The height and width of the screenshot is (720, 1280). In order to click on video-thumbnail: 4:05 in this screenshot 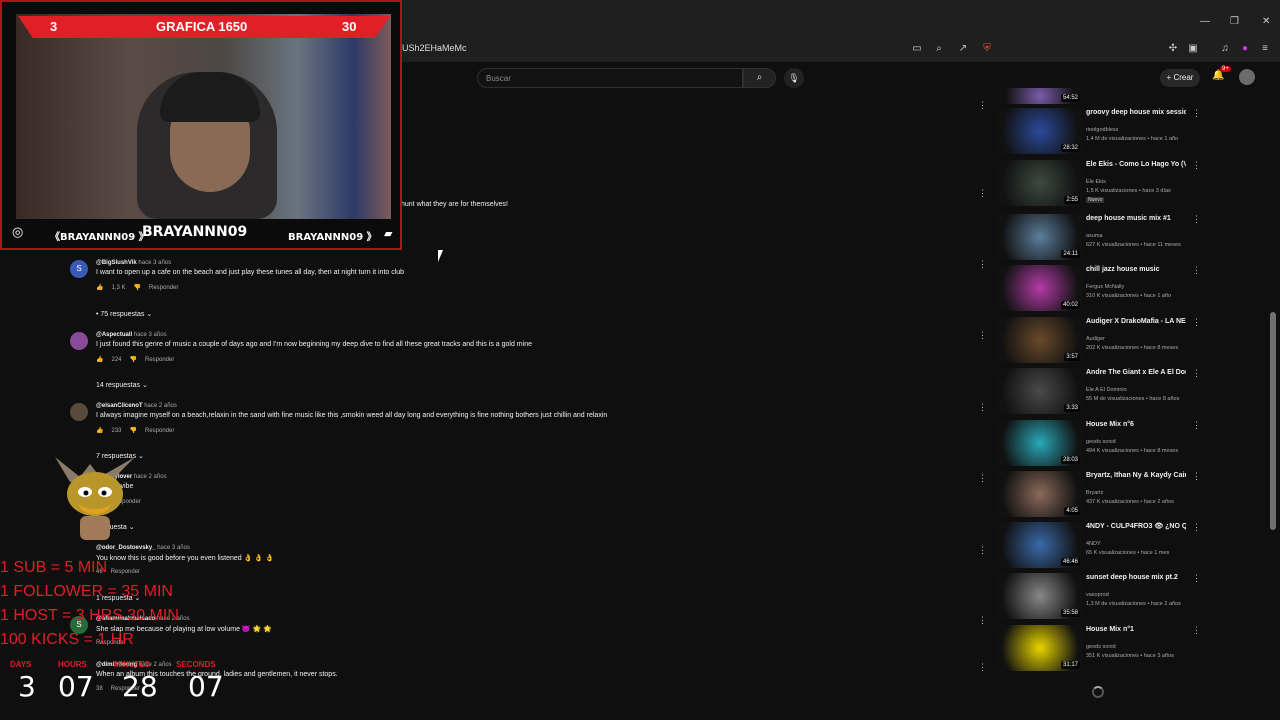, I will do `click(1040, 494)`.